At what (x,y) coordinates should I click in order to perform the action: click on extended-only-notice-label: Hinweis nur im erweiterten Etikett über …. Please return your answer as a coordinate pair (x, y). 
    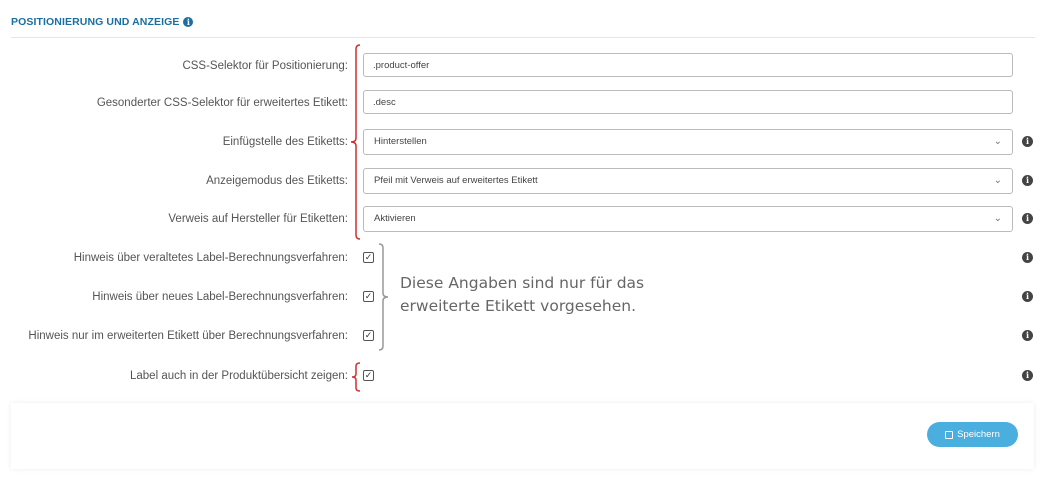
    Looking at the image, I should click on (188, 336).